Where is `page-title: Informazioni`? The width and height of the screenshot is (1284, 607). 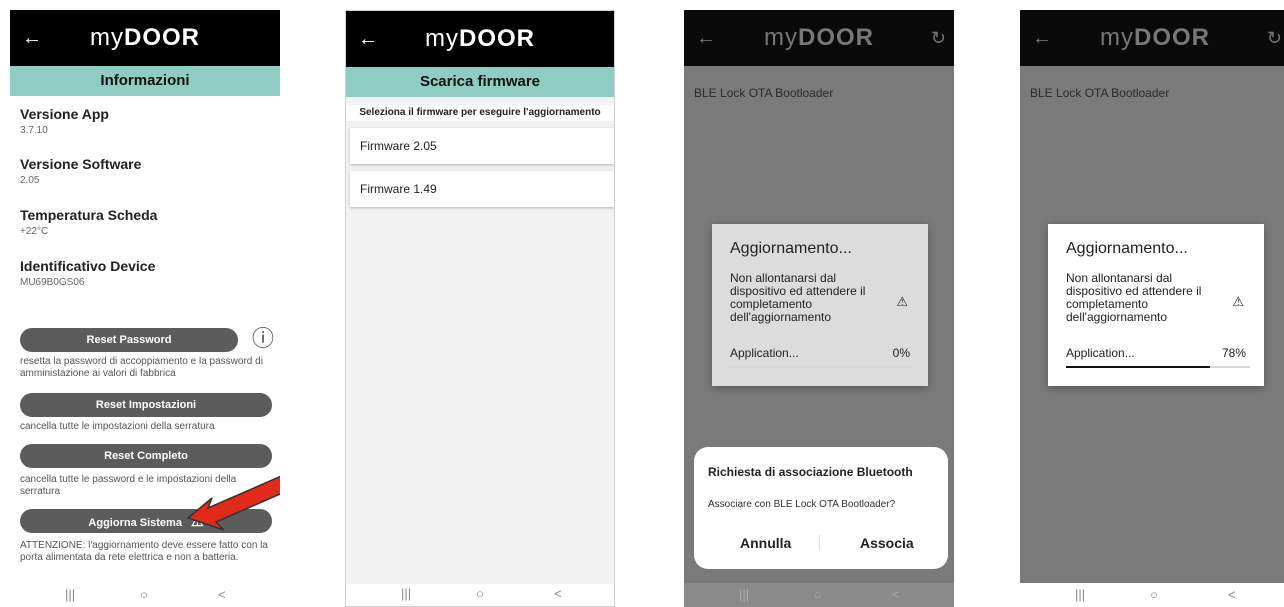
page-title: Informazioni is located at coordinates (145, 81).